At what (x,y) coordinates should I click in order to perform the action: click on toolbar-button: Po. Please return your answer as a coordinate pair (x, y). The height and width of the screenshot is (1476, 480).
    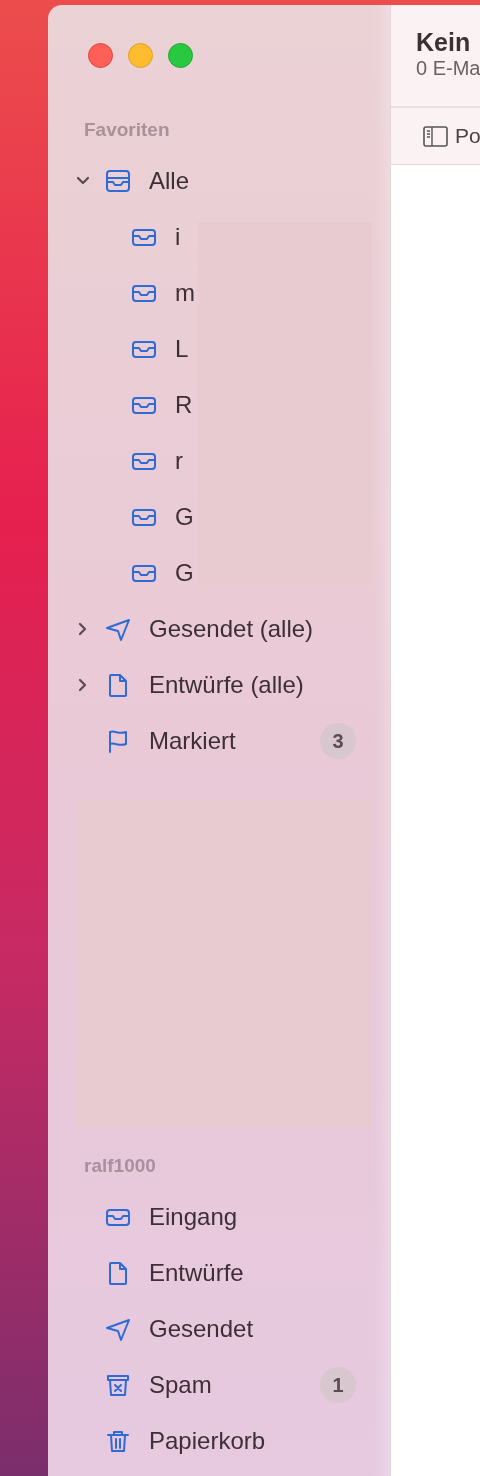
    Looking at the image, I should click on (451, 136).